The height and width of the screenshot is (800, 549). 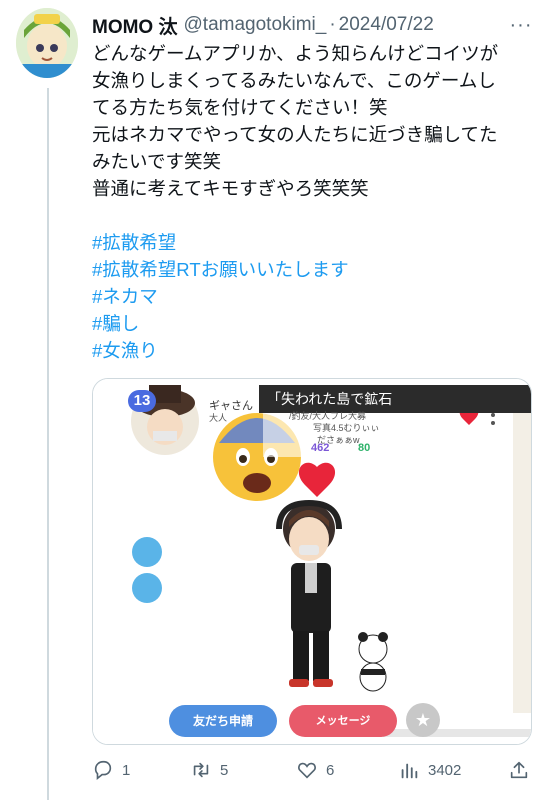 What do you see at coordinates (314, 350) in the screenshot?
I see `hashtag-link: #女漁り` at bounding box center [314, 350].